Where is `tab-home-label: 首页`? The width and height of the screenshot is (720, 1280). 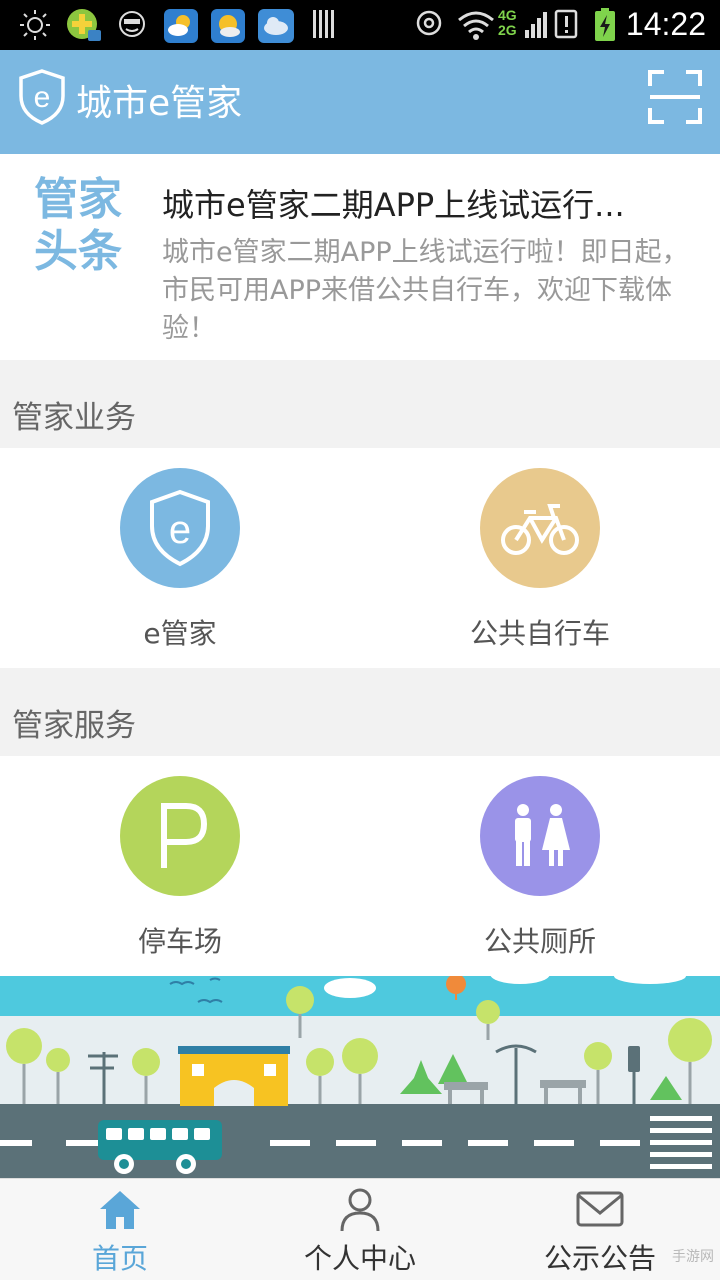 tab-home-label: 首页 is located at coordinates (119, 1258).